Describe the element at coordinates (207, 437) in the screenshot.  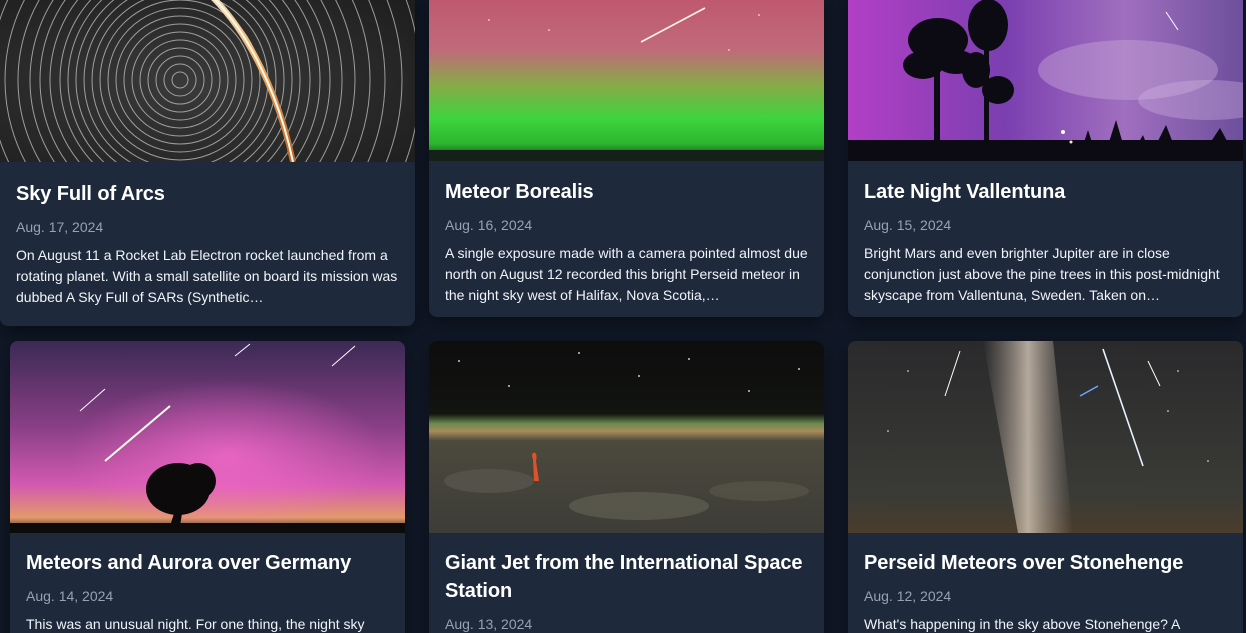
I see `aurora-meteors-tree-image` at that location.